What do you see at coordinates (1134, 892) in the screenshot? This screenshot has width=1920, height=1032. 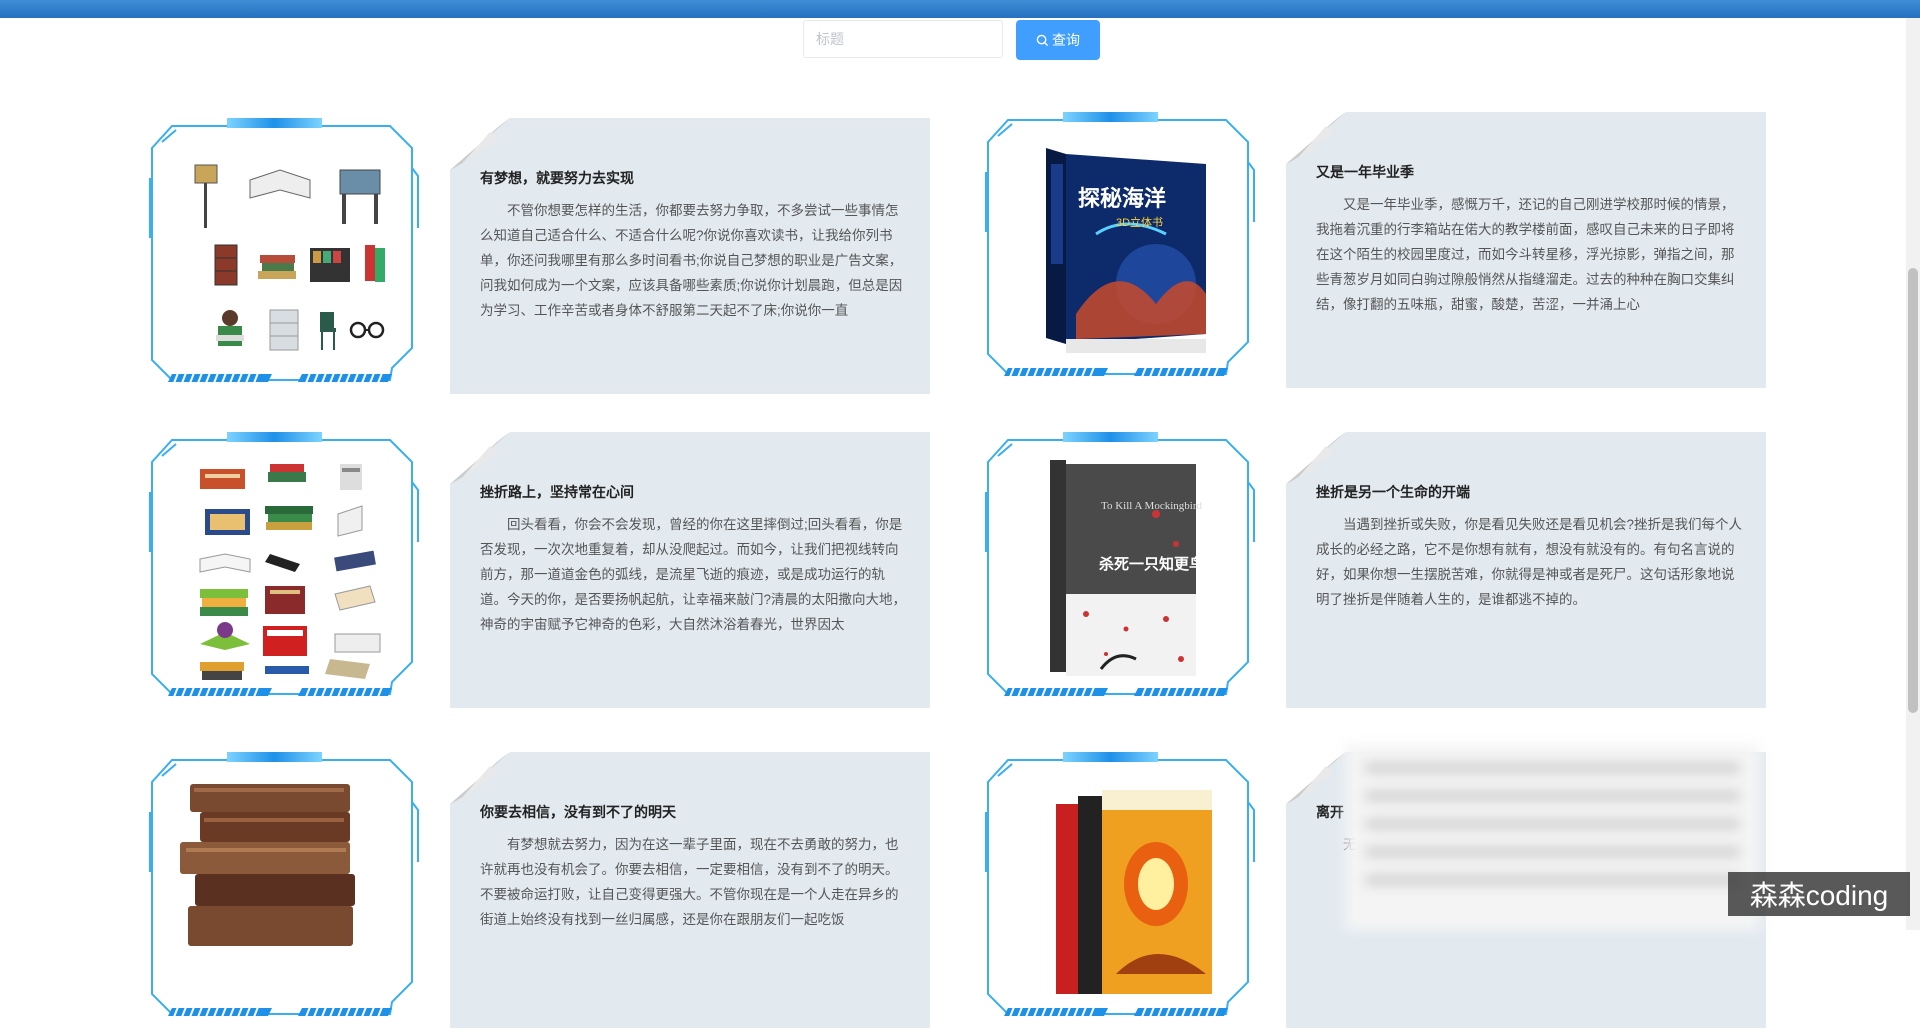 I see `book-cover-scifi` at bounding box center [1134, 892].